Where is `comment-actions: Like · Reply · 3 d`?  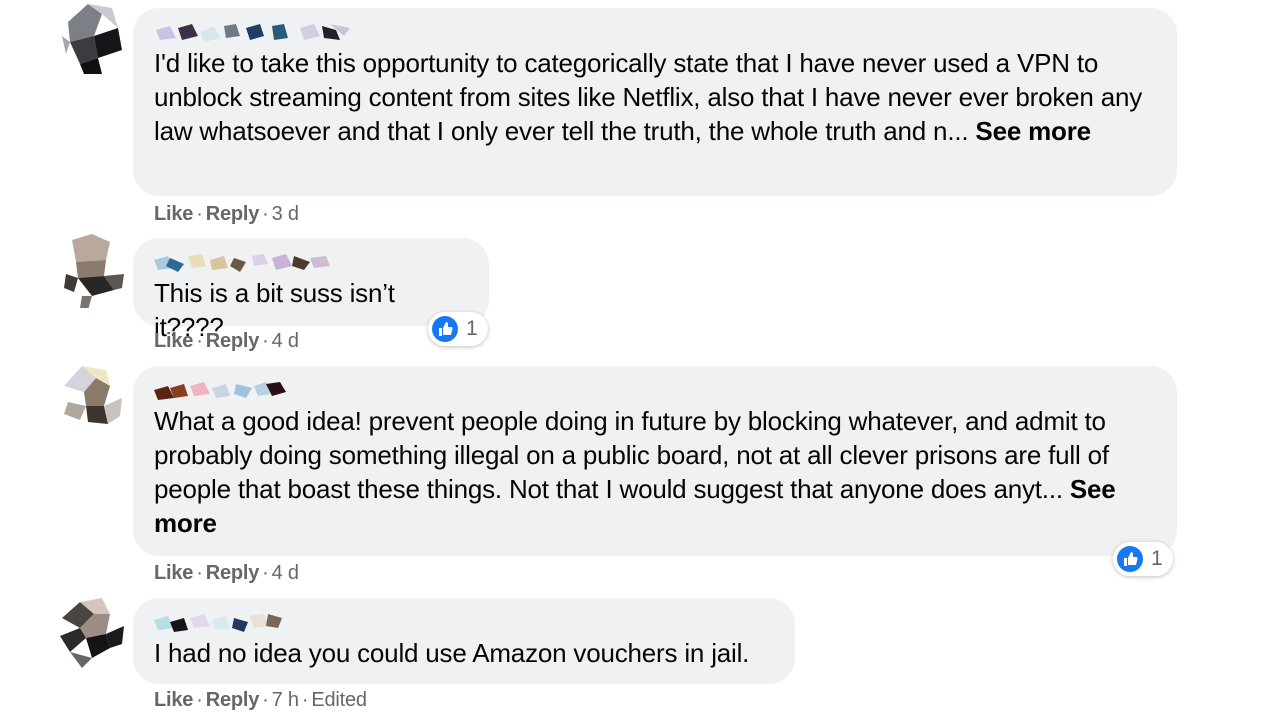
comment-actions: Like · Reply · 3 d is located at coordinates (226, 214).